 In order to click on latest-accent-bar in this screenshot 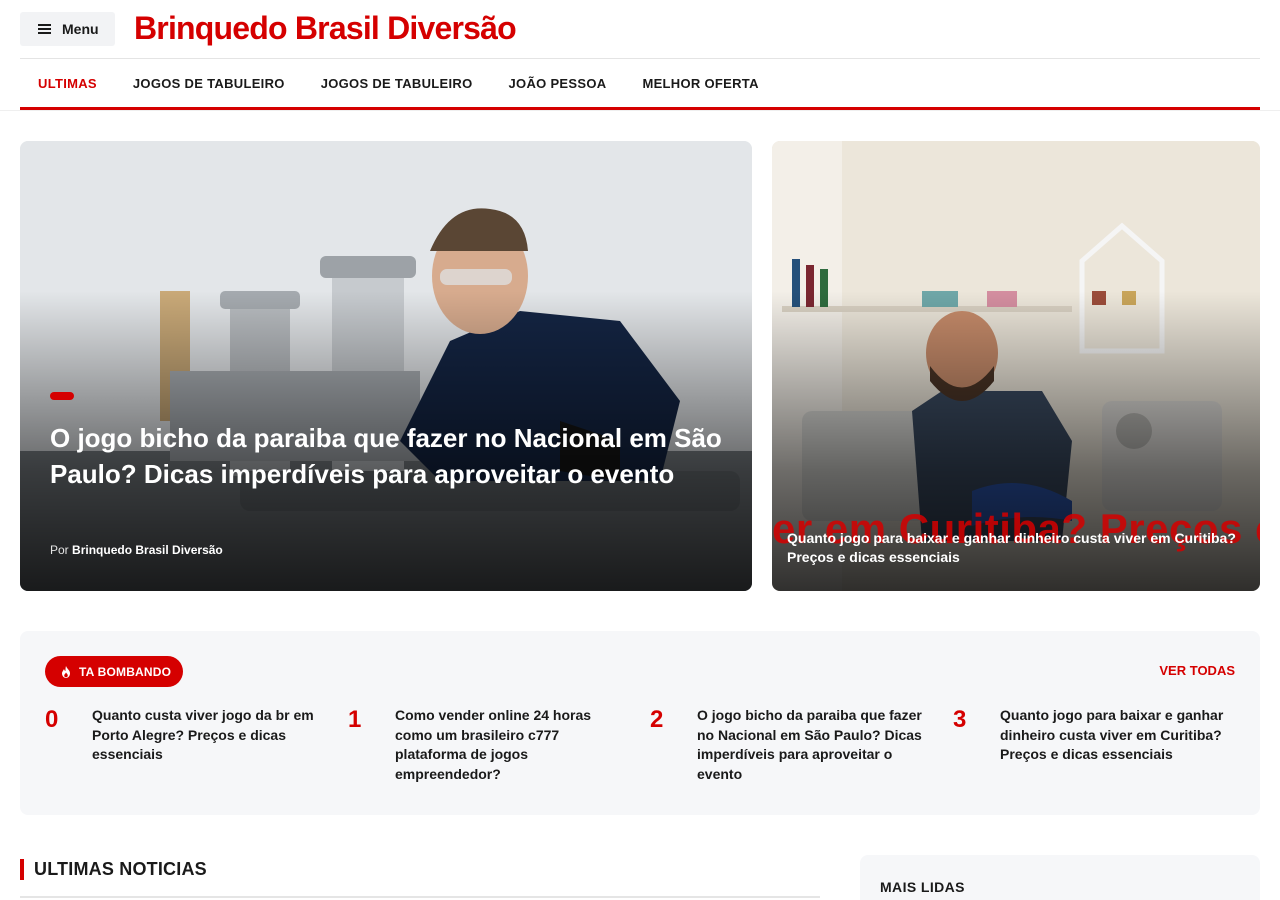, I will do `click(22, 869)`.